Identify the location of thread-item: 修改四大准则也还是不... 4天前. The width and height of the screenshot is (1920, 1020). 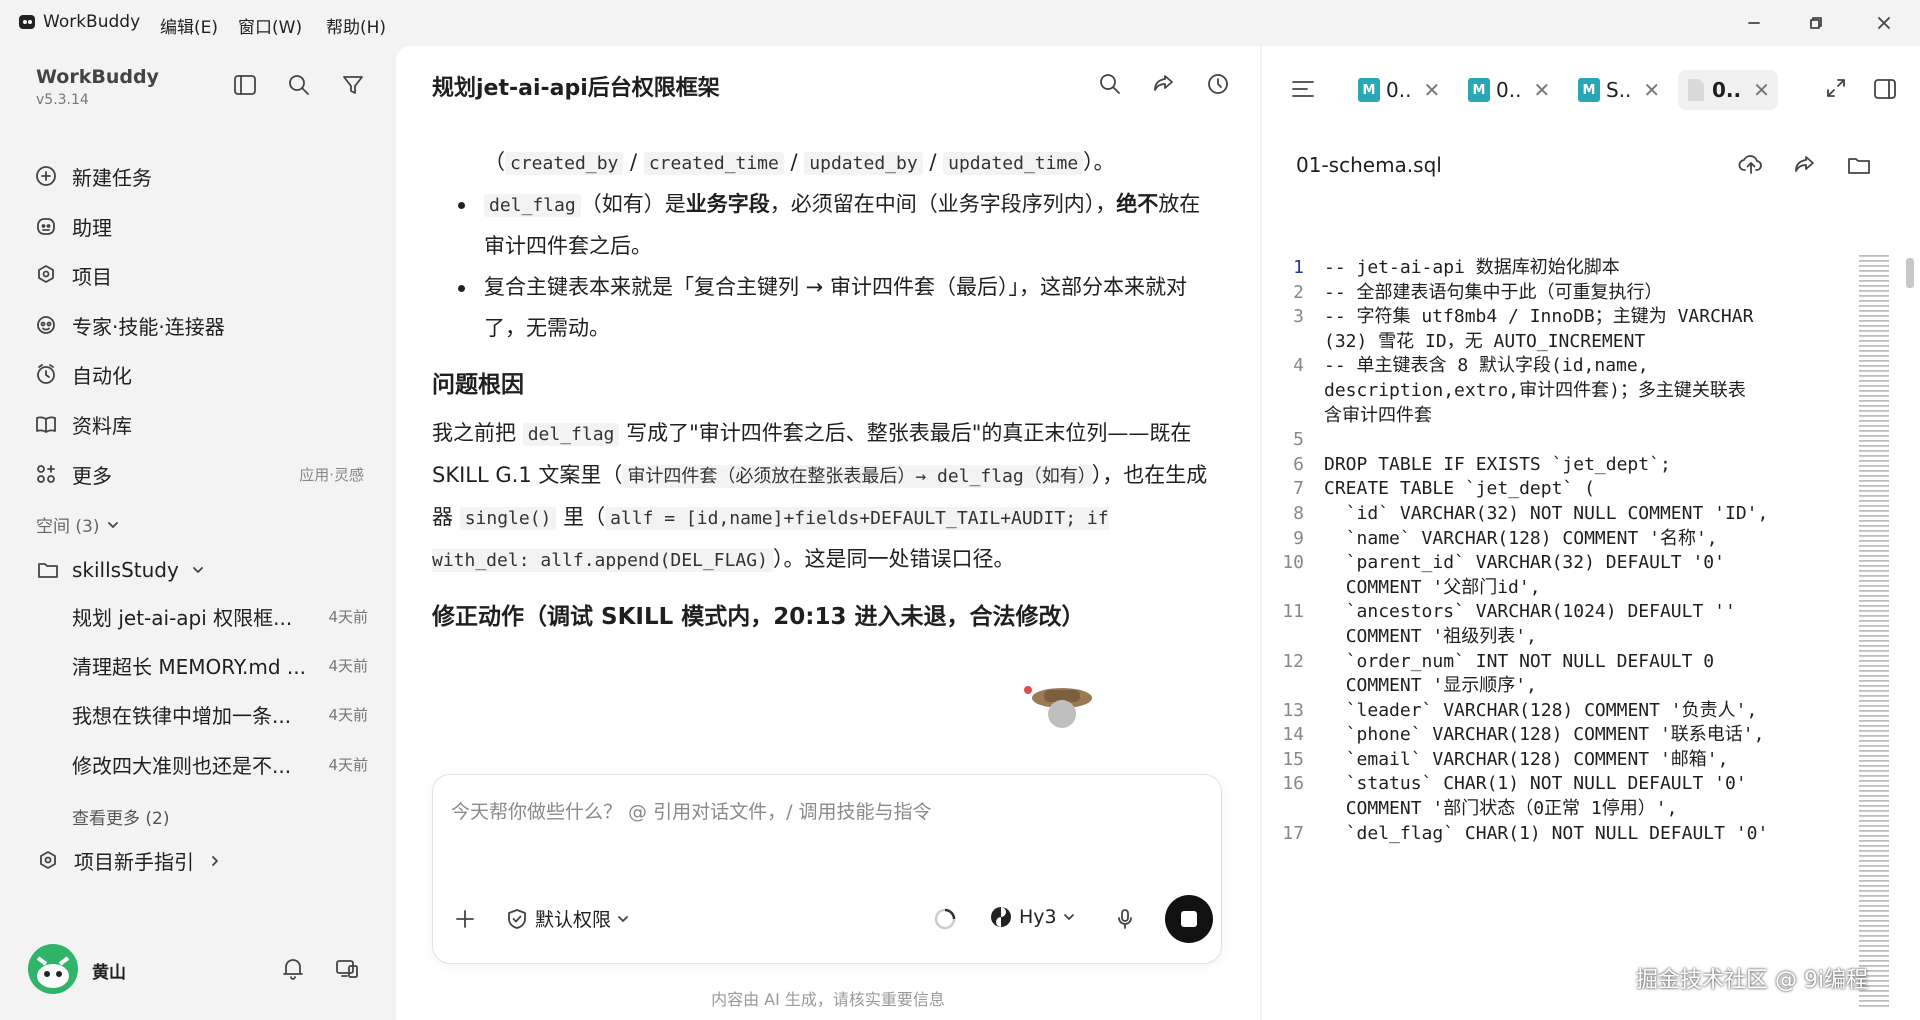
(220, 764).